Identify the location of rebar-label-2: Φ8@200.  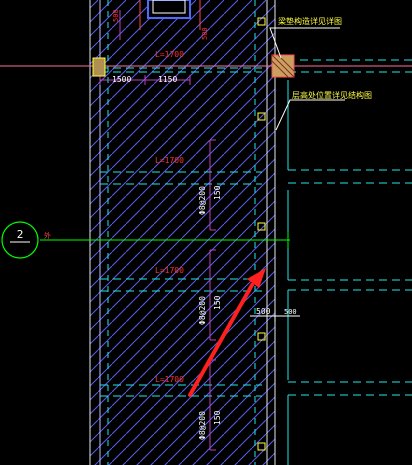
(202, 310).